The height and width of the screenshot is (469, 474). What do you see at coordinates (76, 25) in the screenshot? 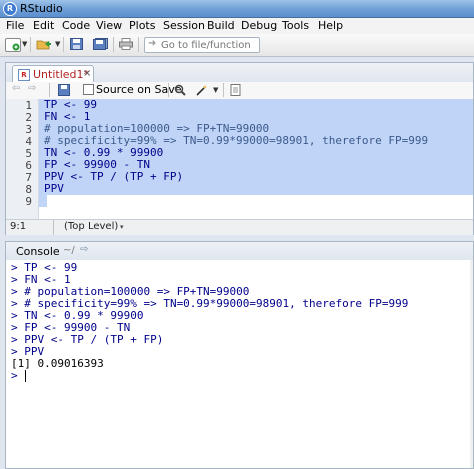
I see `menu-code: Code` at bounding box center [76, 25].